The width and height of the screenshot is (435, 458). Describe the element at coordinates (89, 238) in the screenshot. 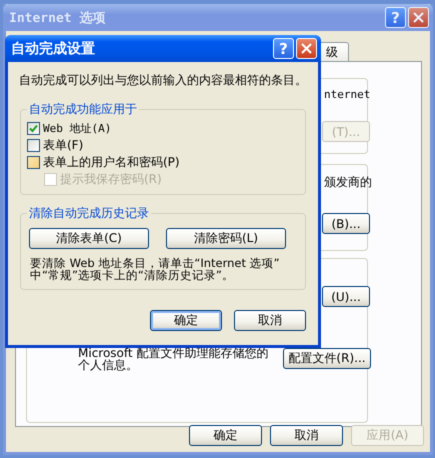

I see `clear-button: 清除表单(C)` at that location.